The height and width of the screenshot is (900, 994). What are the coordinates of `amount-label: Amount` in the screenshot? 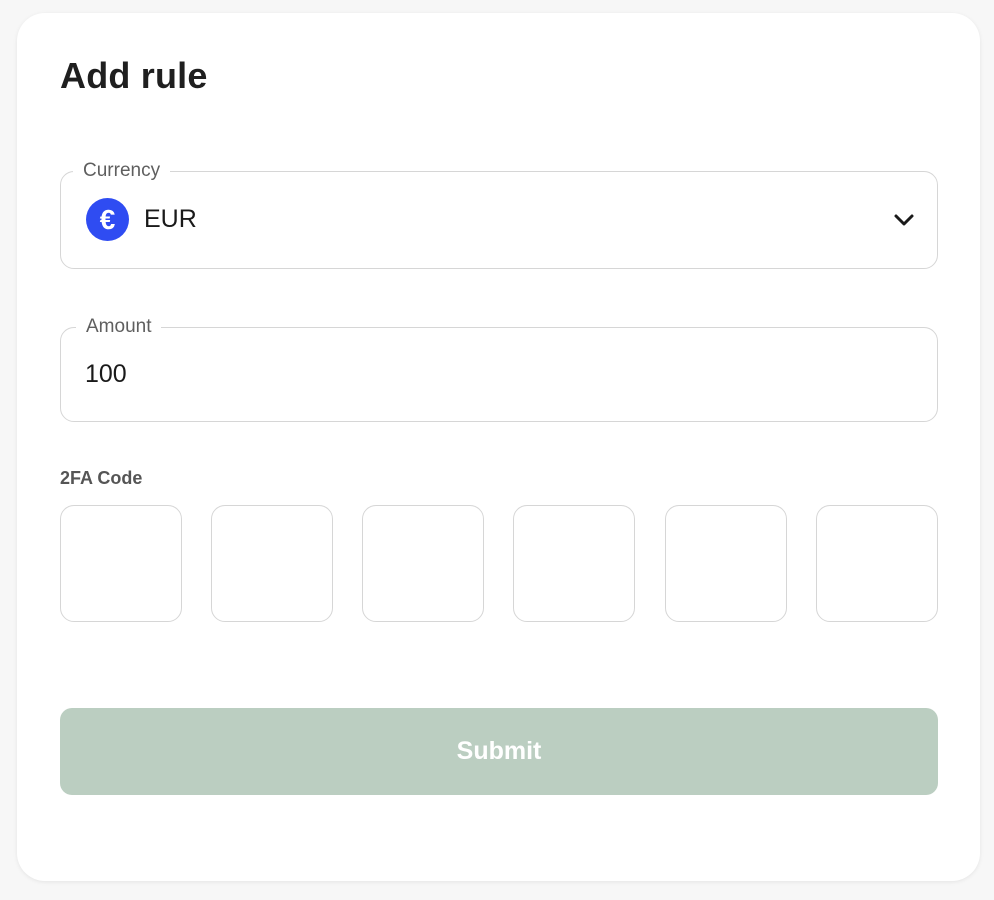 It's located at (119, 327).